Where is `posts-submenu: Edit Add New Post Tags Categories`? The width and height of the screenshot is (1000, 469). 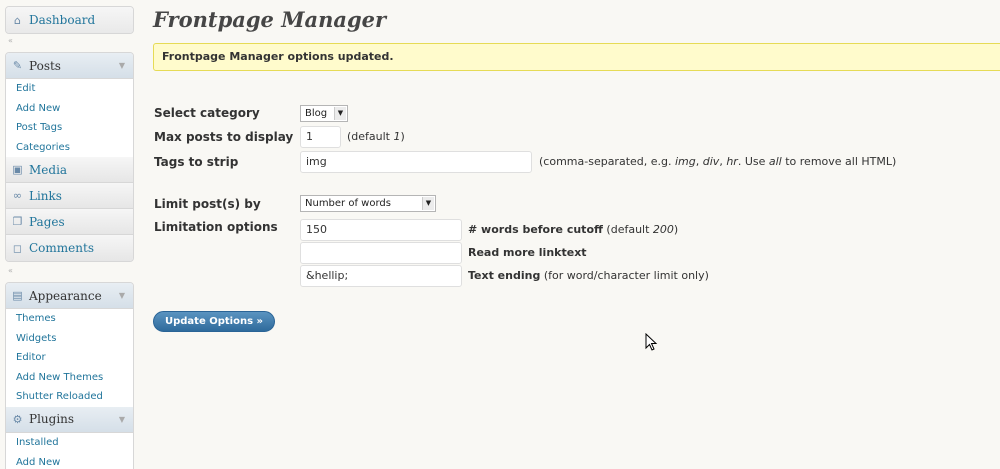
posts-submenu: Edit Add New Post Tags Categories is located at coordinates (69, 118).